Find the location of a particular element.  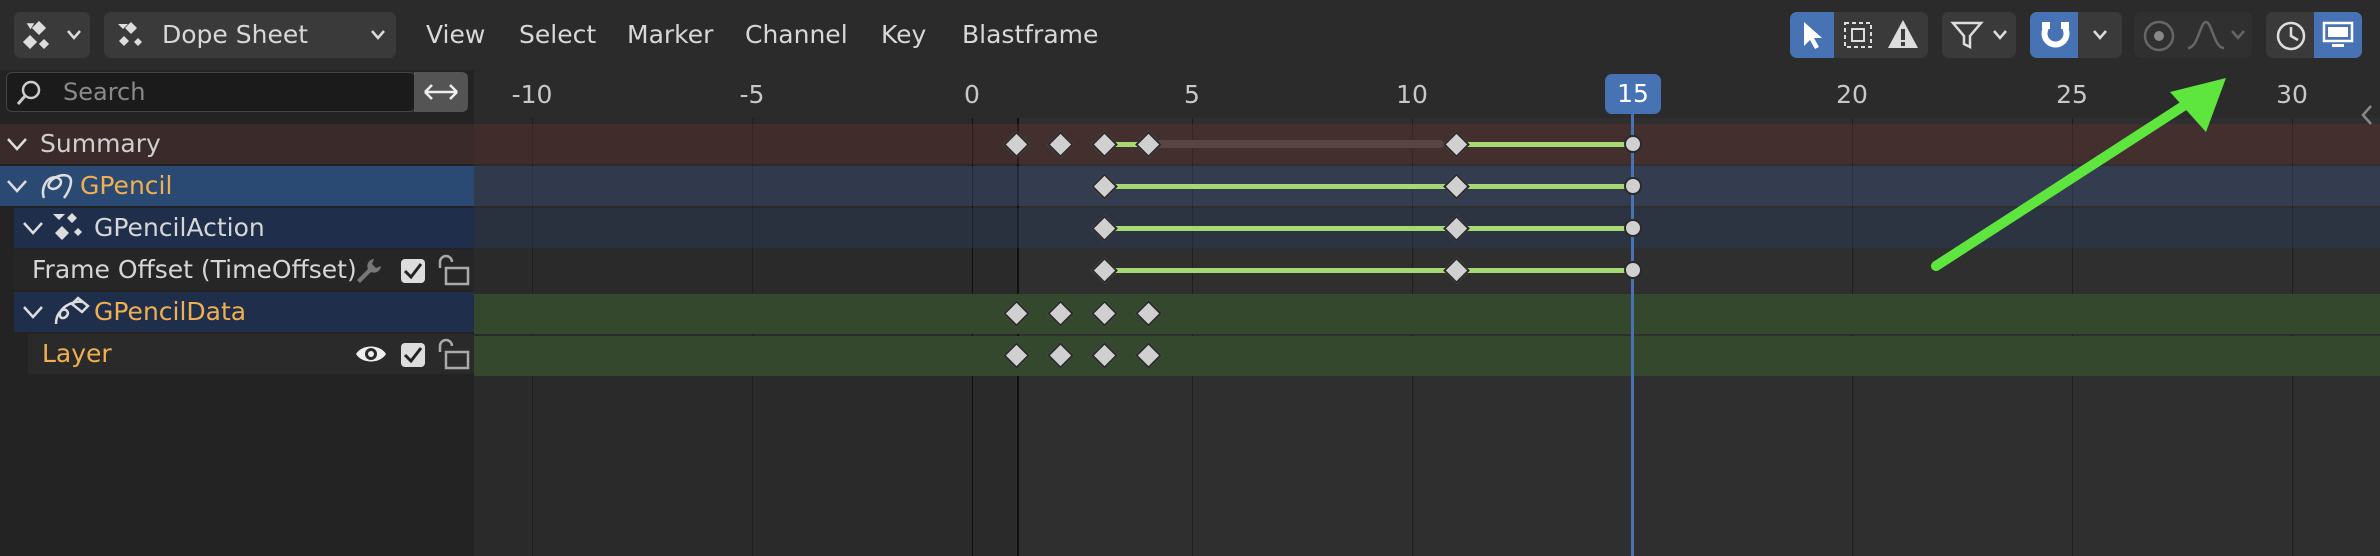

swap-filter-button is located at coordinates (441, 92).